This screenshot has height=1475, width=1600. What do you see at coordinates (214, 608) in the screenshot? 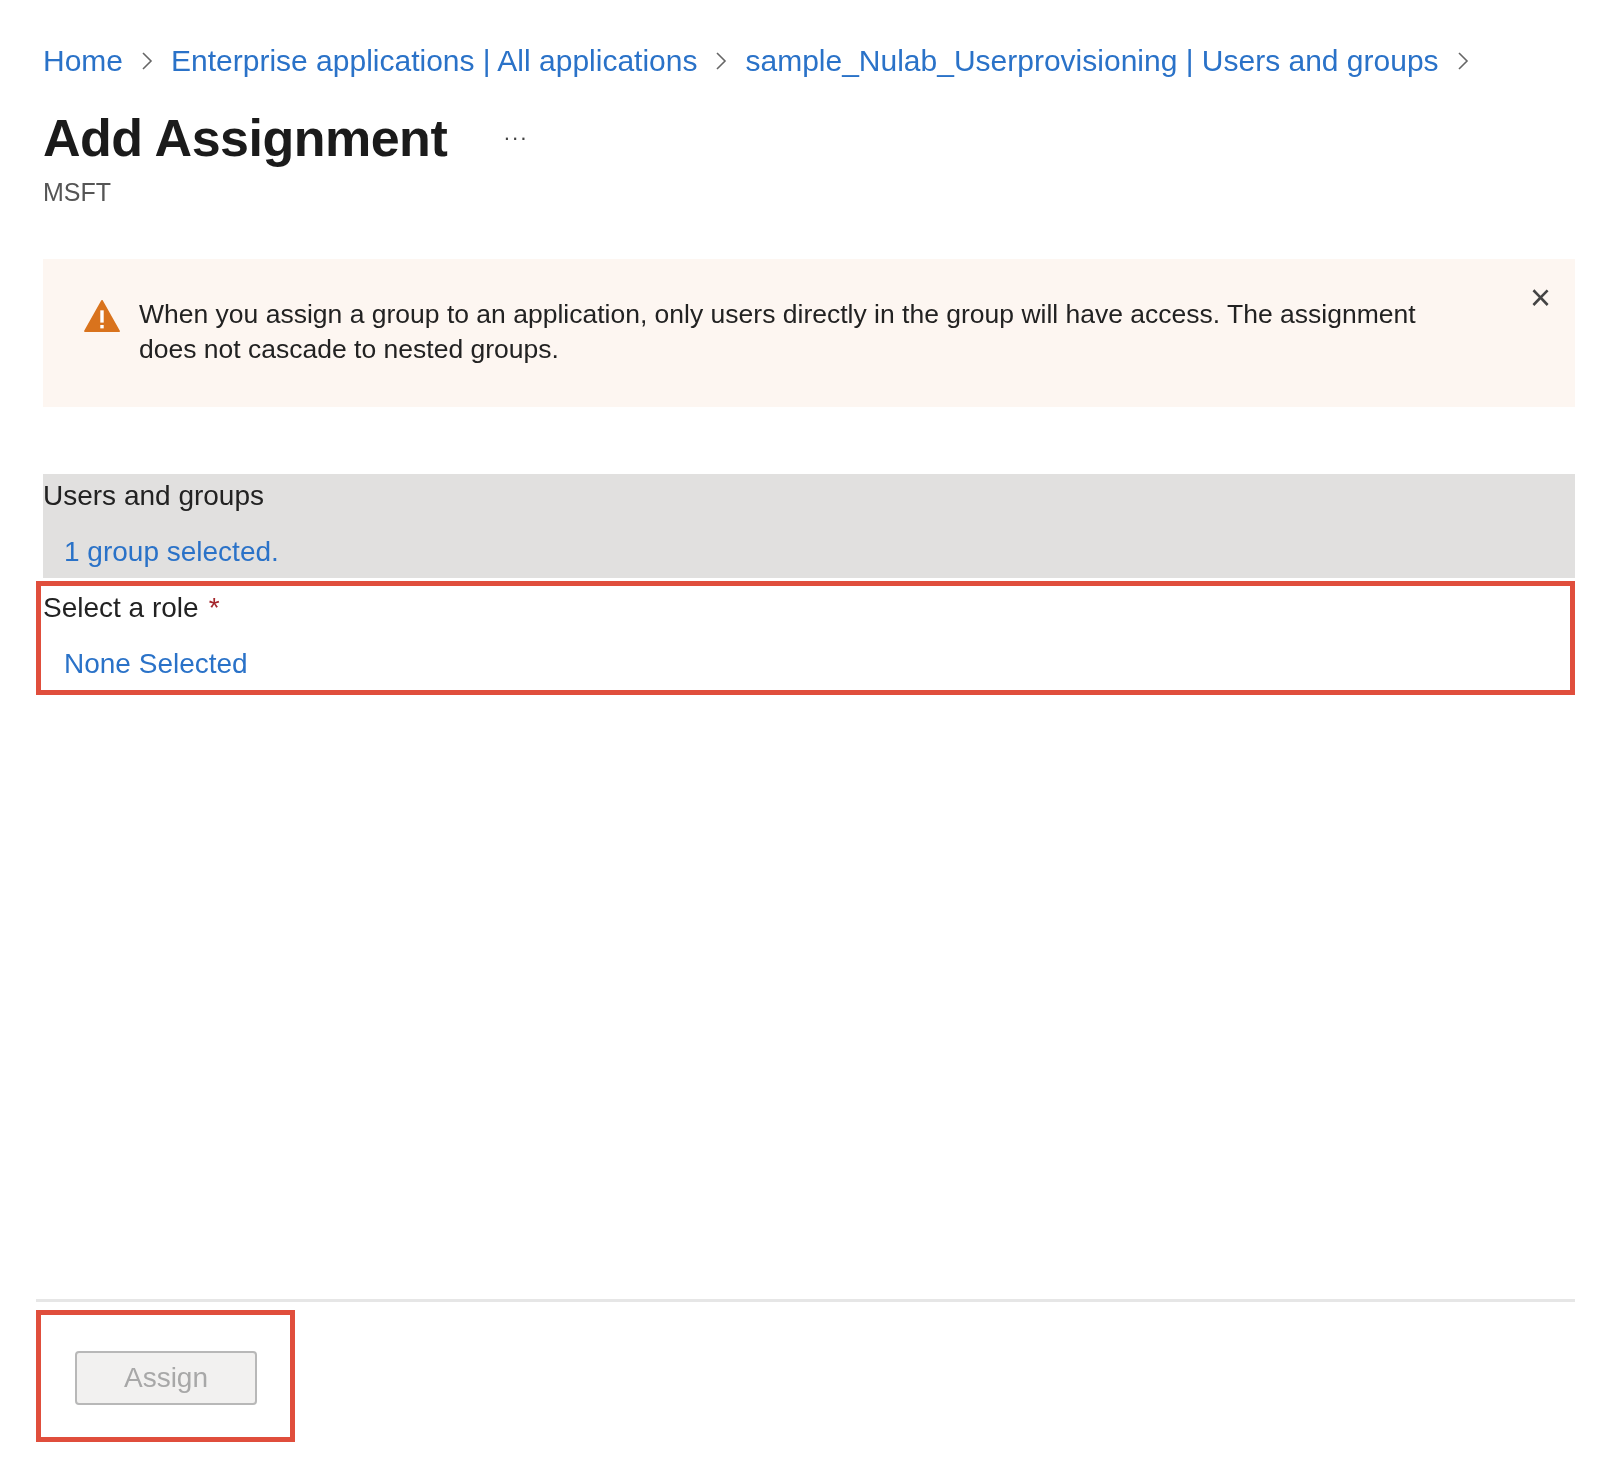
I see `required-asterisk: *` at bounding box center [214, 608].